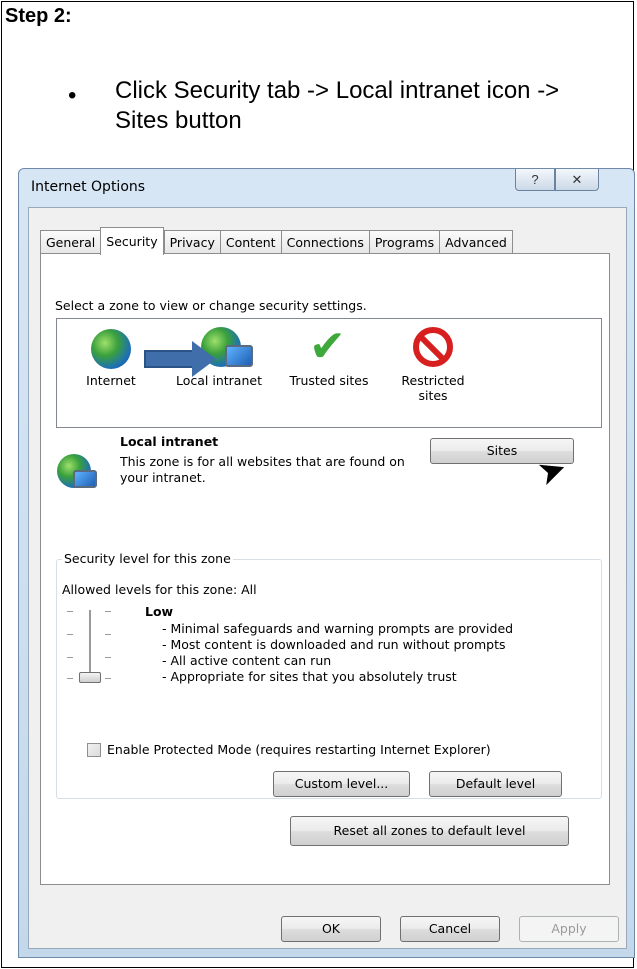  I want to click on tab-security: Security, so click(132, 241).